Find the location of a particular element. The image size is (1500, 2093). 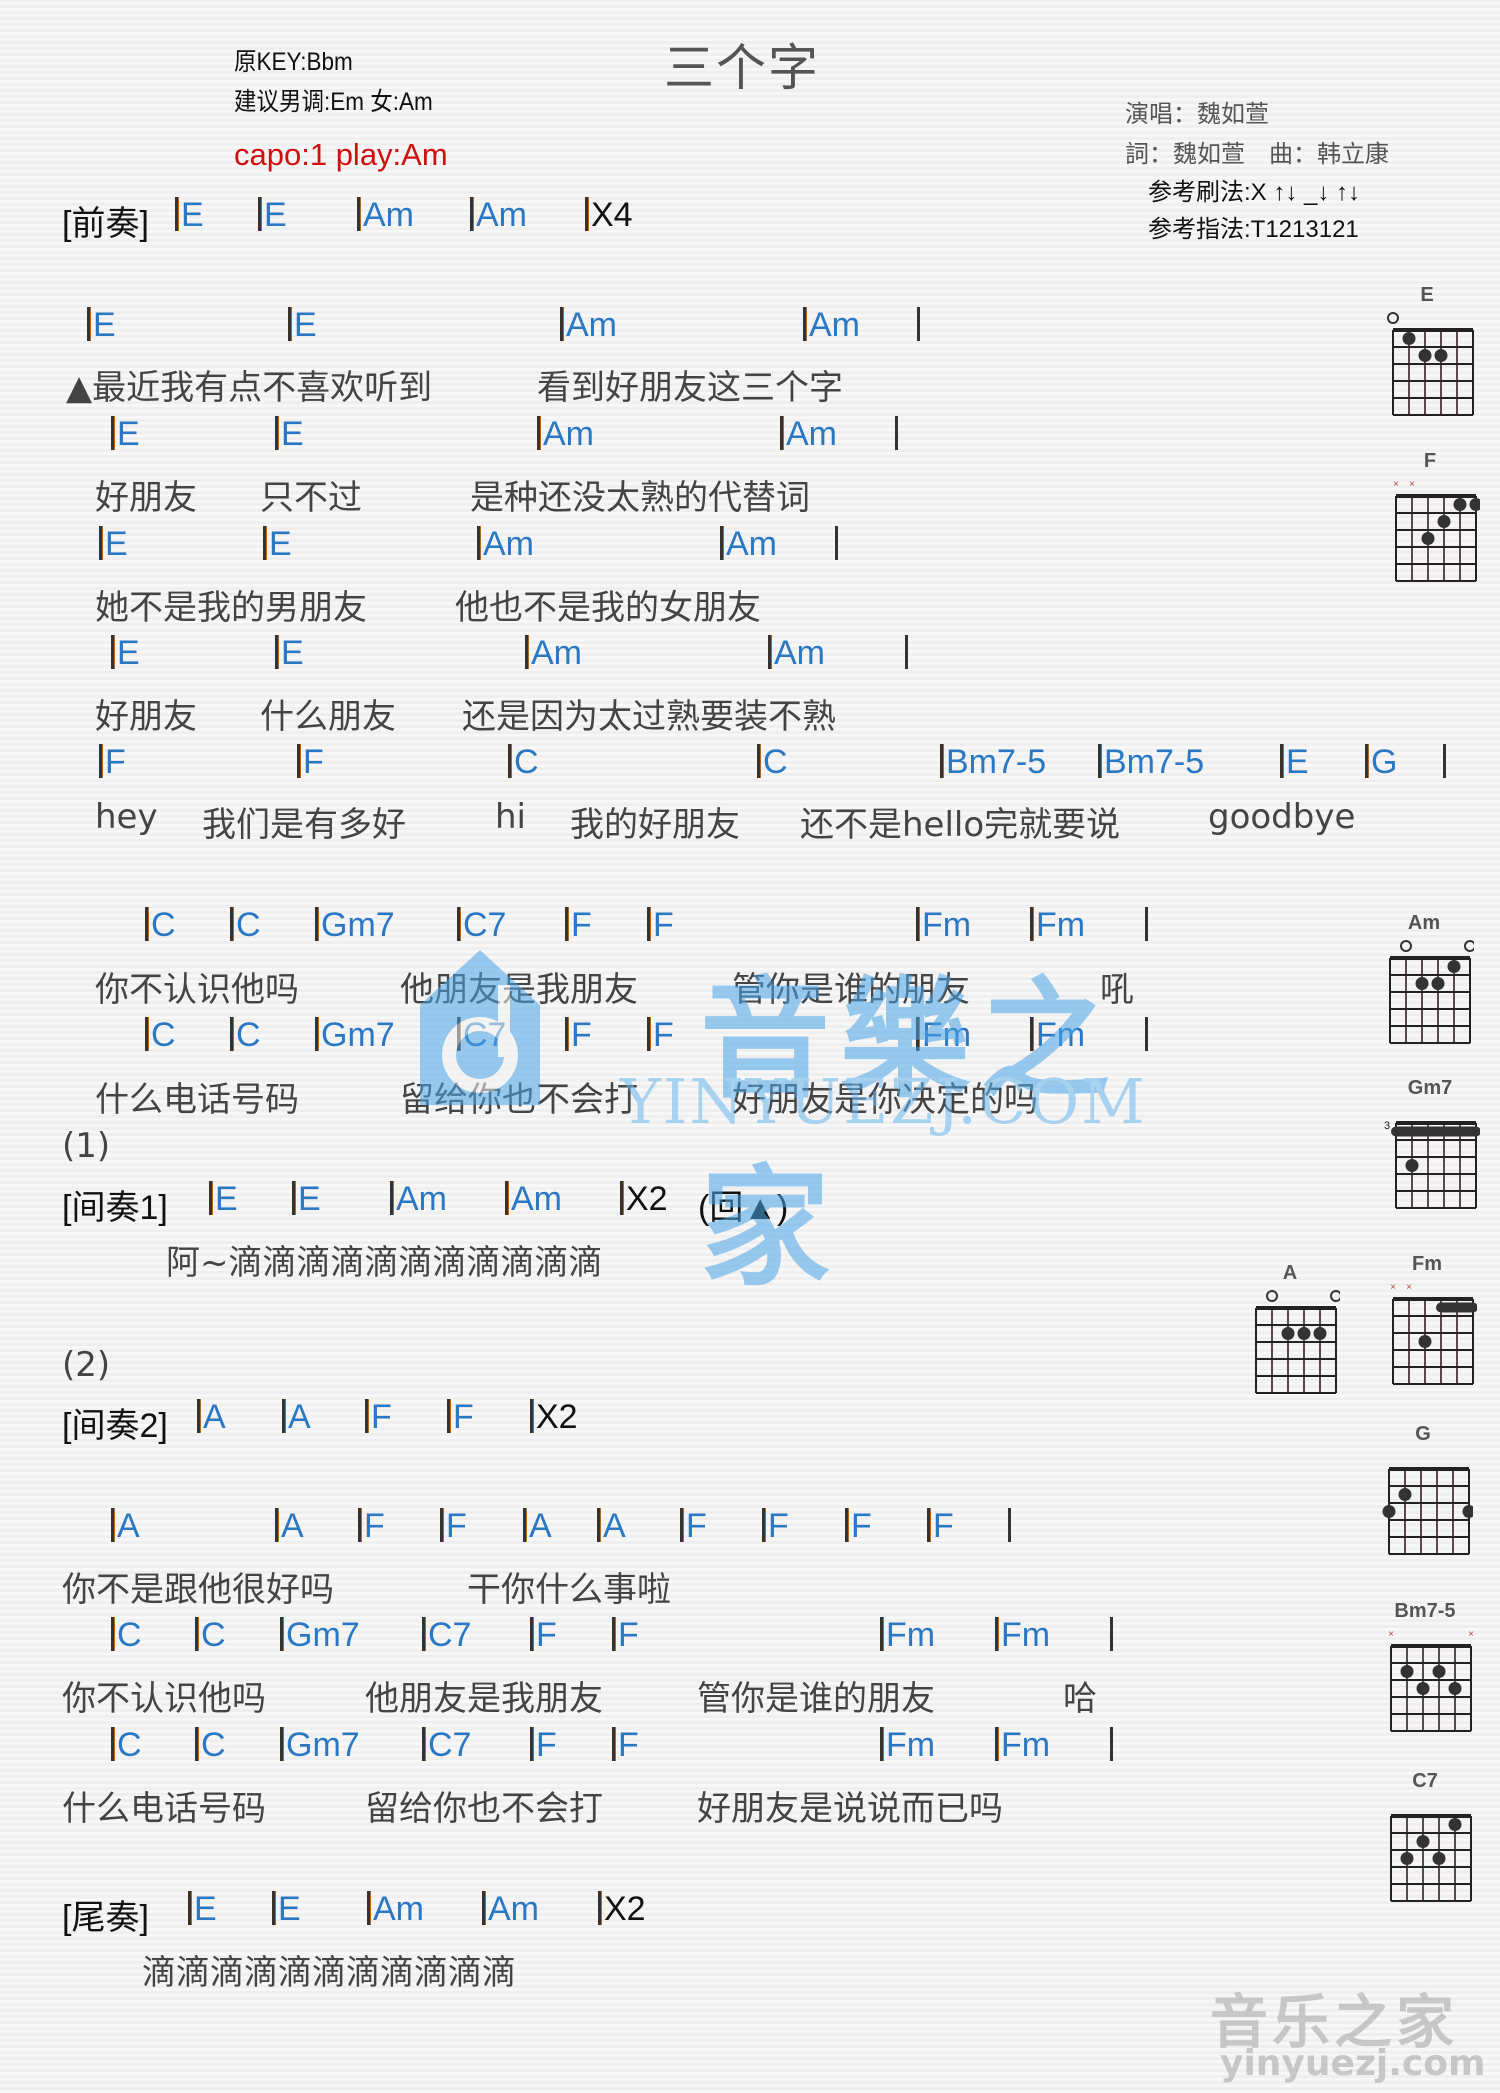

footer-url: yinyuezj.com is located at coordinates (1353, 2063).